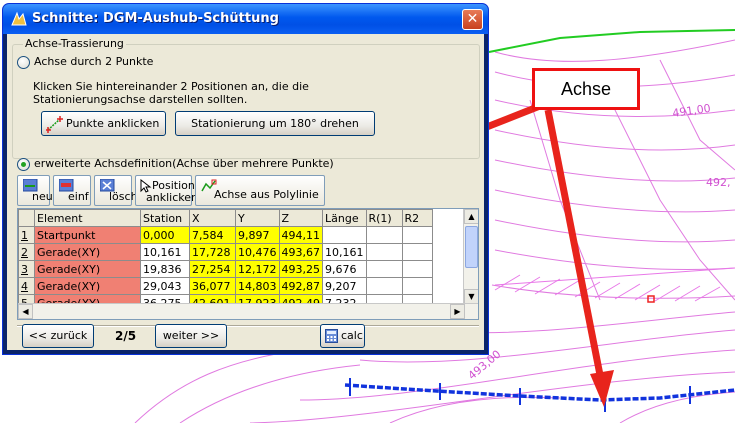 This screenshot has height=423, width=735. What do you see at coordinates (344, 252) in the screenshot?
I see `cell-laenge: 10,161` at bounding box center [344, 252].